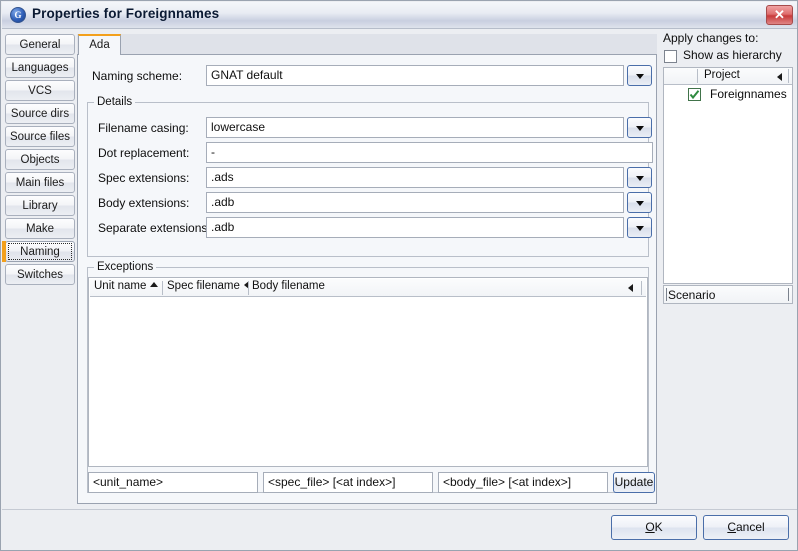 The image size is (798, 551). I want to click on exceptions-header: Unit name Spec filename Body filename, so click(368, 288).